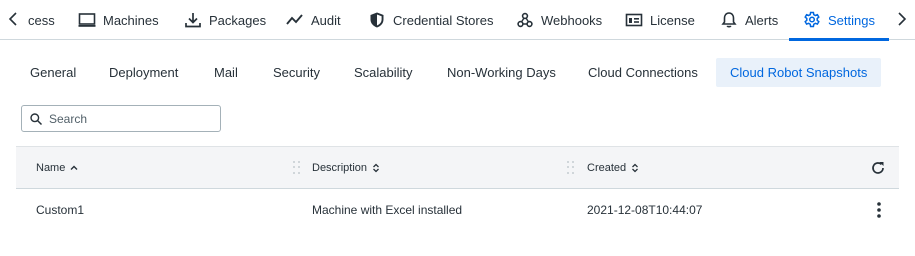 This screenshot has width=915, height=256. I want to click on scroll-left-arrow, so click(13, 19).